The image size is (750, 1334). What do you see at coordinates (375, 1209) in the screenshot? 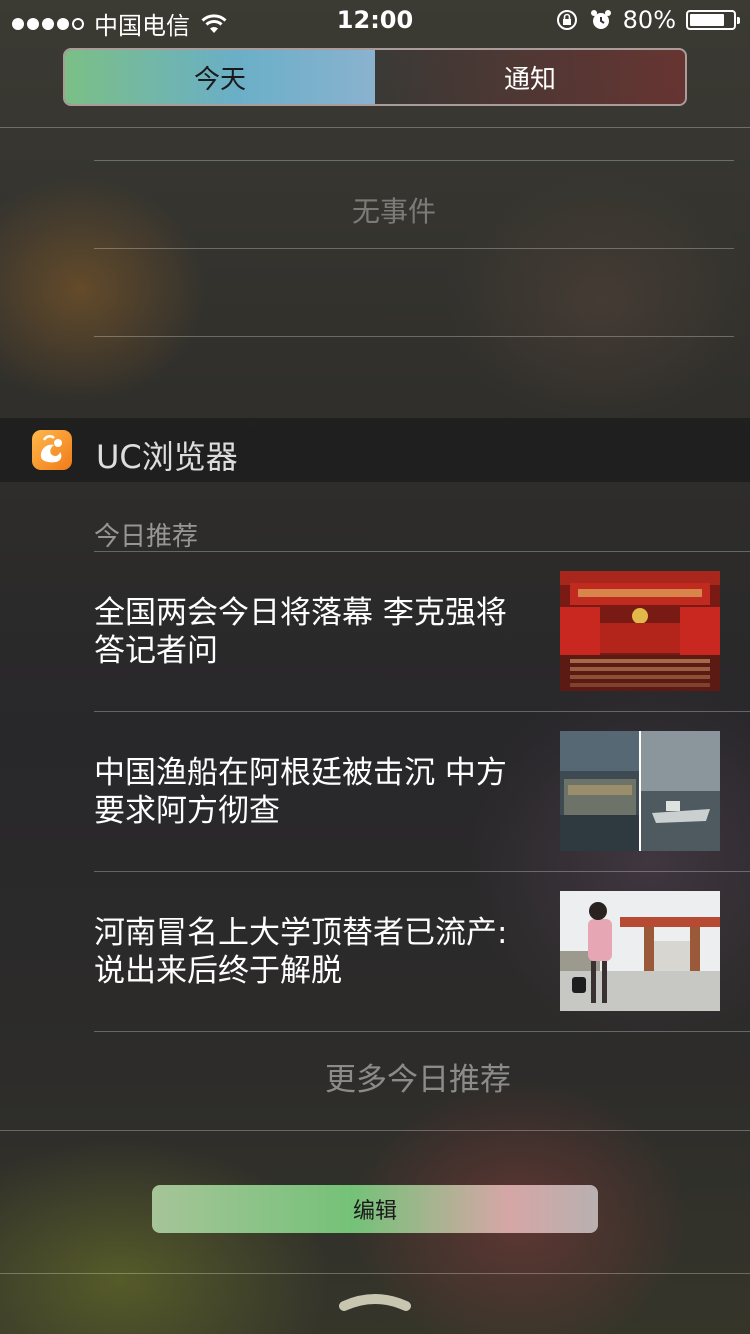
I see `edit-button: 编辑` at bounding box center [375, 1209].